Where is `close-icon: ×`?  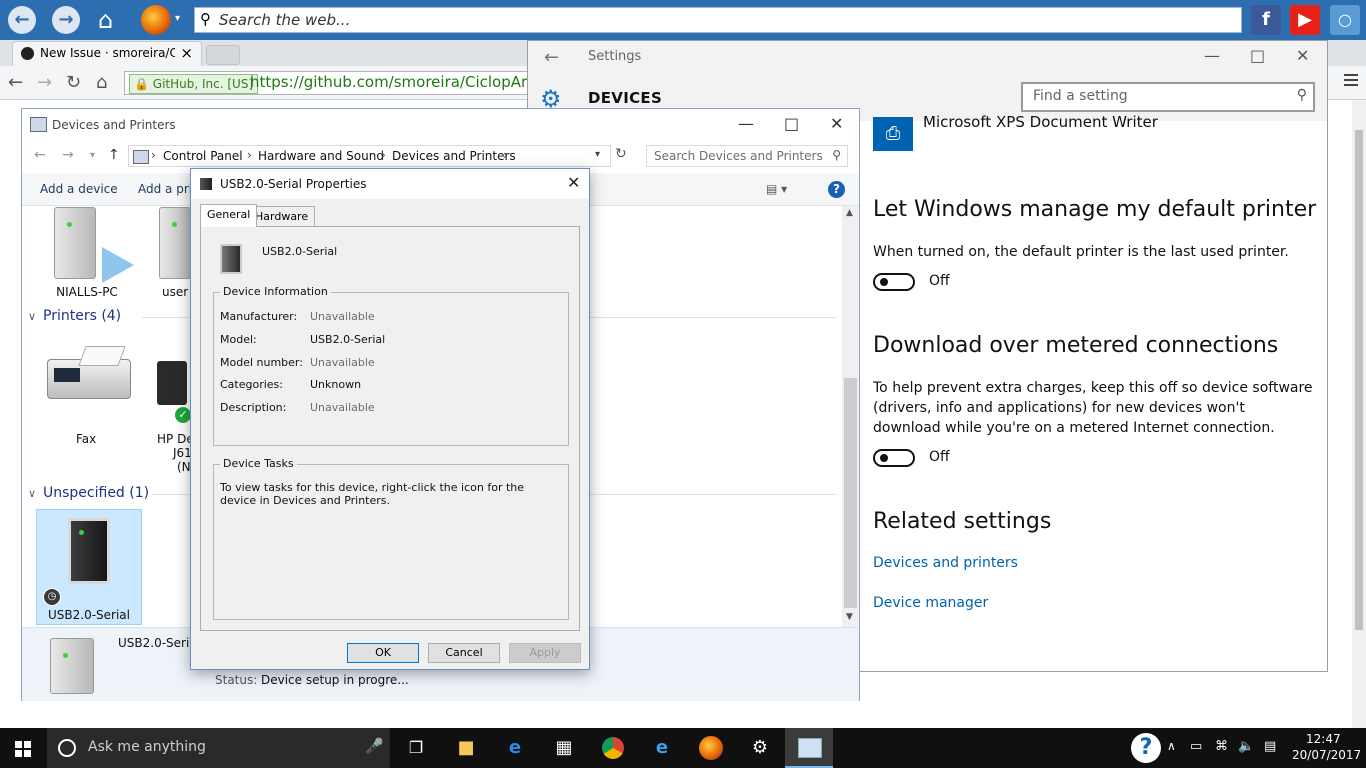 close-icon: × is located at coordinates (186, 53).